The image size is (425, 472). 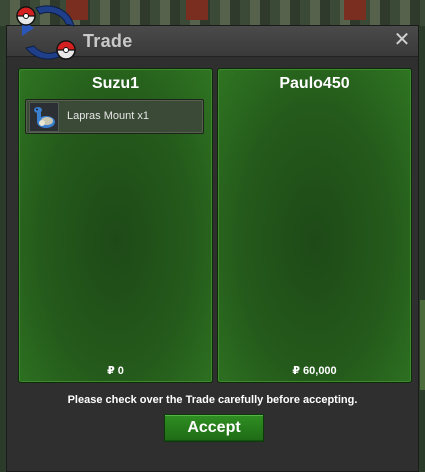 What do you see at coordinates (44, 117) in the screenshot?
I see `lapras-icon` at bounding box center [44, 117].